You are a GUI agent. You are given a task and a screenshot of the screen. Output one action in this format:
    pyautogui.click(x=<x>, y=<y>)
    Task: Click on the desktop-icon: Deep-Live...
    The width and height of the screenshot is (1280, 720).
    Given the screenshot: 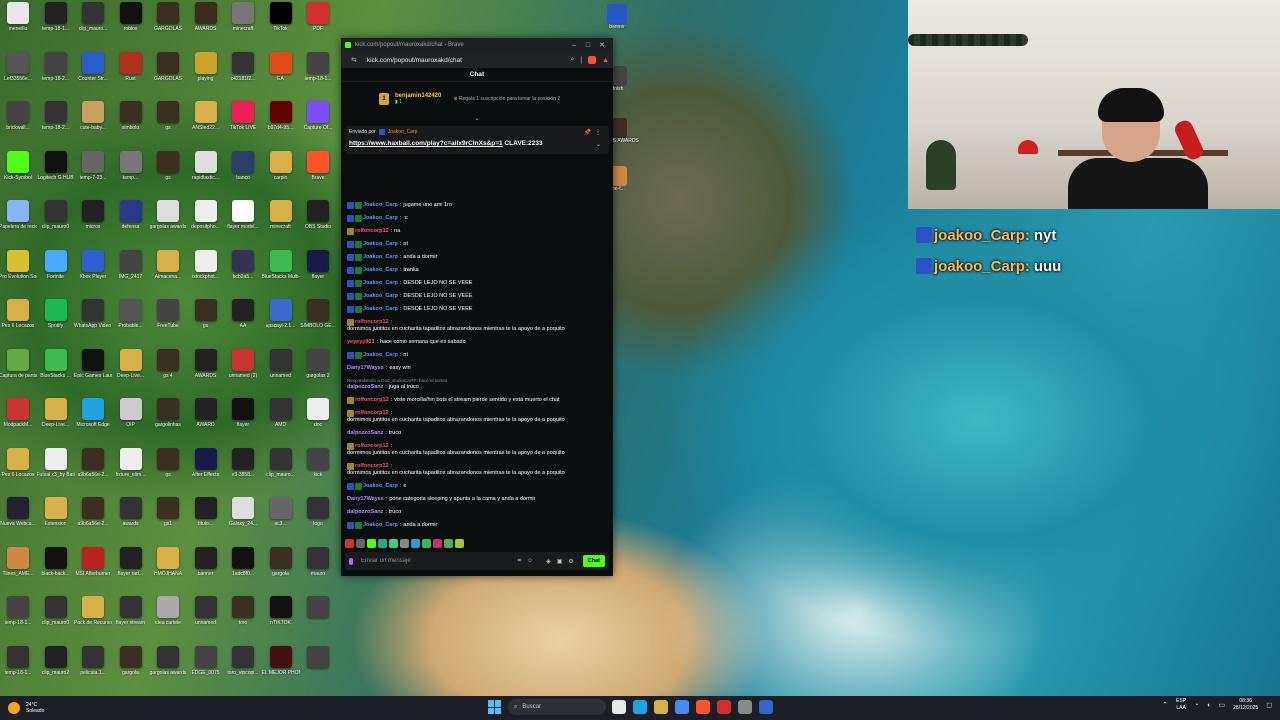 What is the action you would take?
    pyautogui.click(x=131, y=372)
    